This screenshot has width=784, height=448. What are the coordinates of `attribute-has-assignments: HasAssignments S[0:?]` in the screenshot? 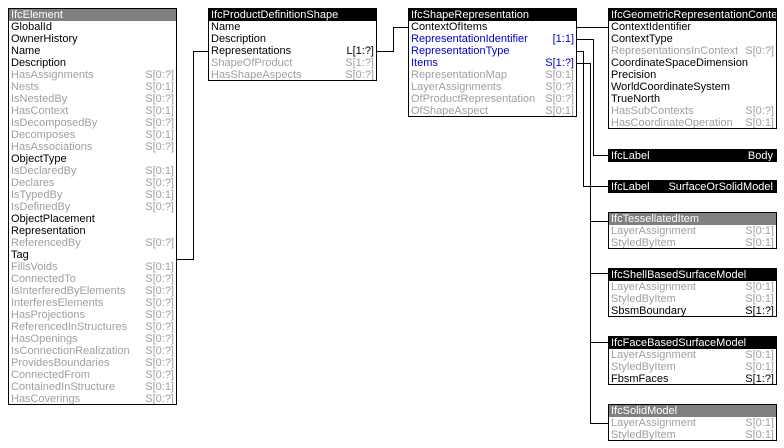 It's located at (92, 75).